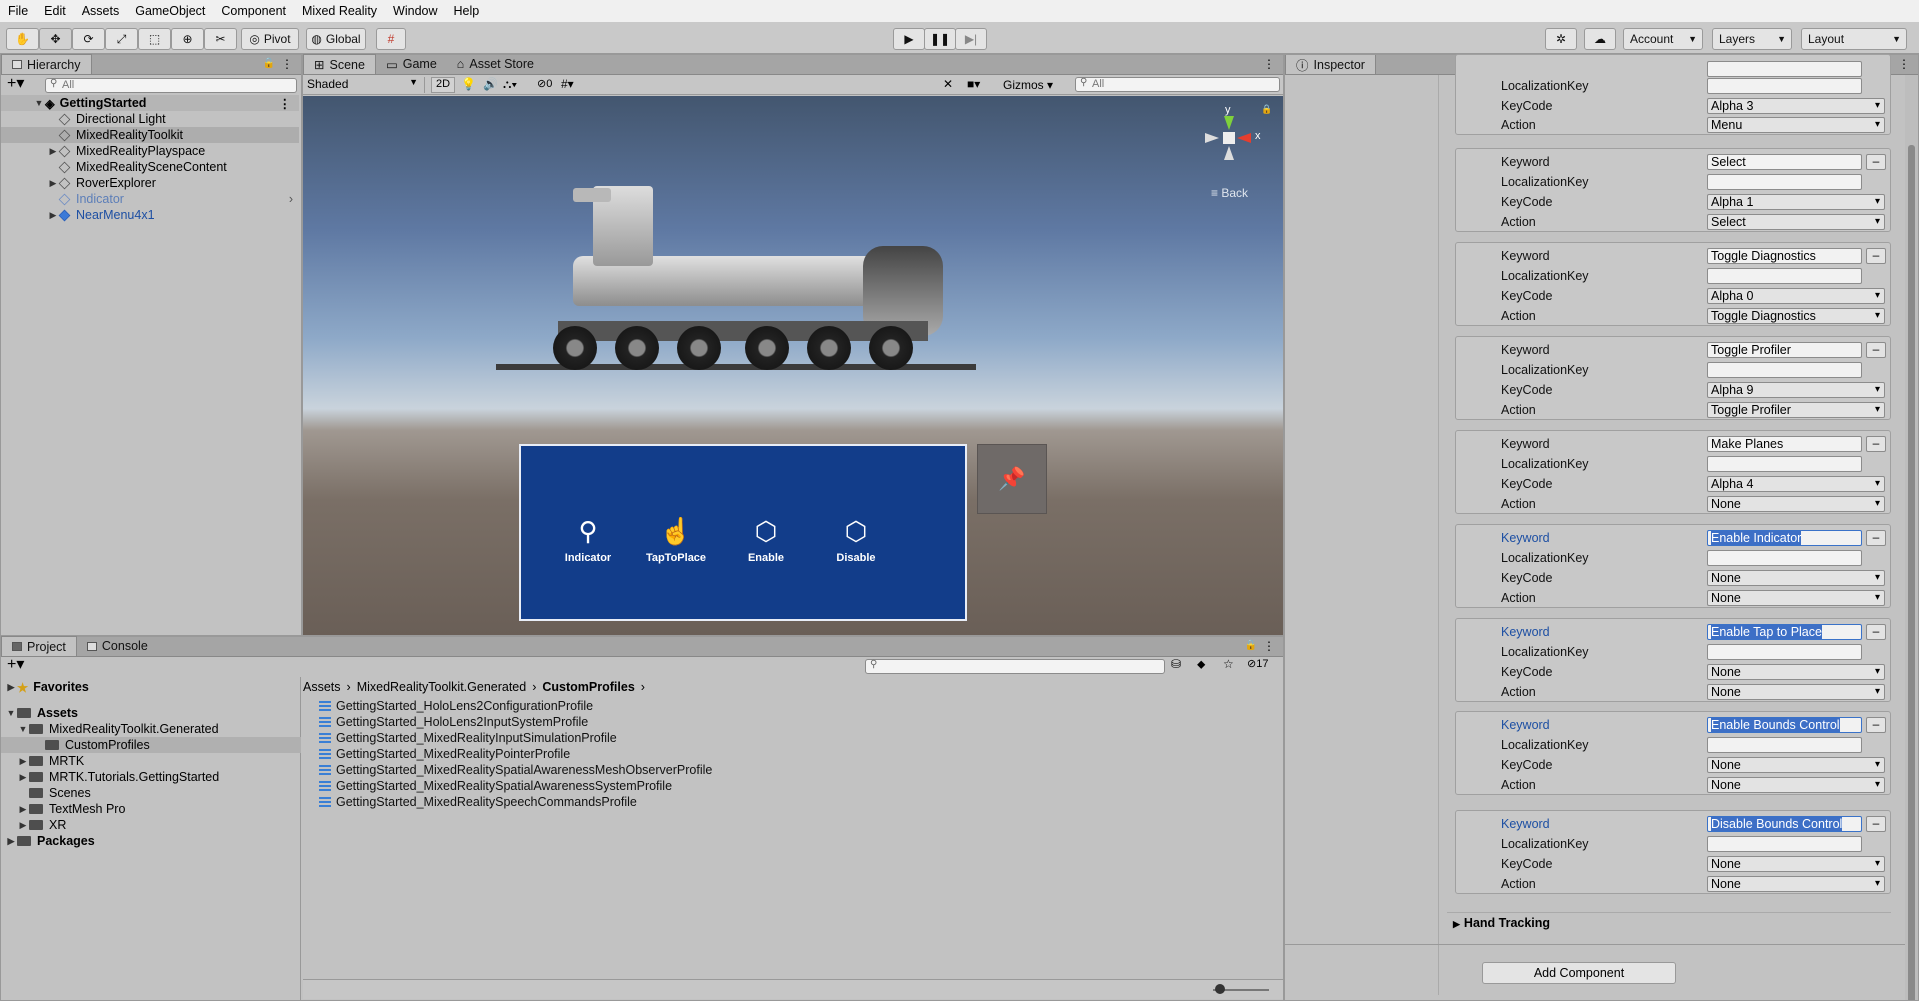  Describe the element at coordinates (1796, 296) in the screenshot. I see `keycode-dropdown: Alpha 0` at that location.